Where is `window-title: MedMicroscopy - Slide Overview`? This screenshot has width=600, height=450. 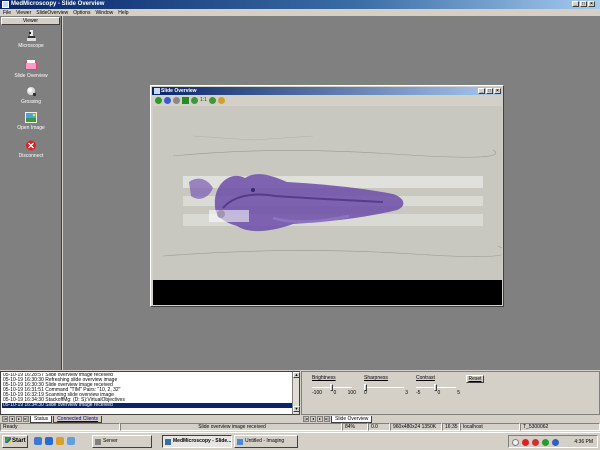
window-title: MedMicroscopy - Slide Overview is located at coordinates (58, 4).